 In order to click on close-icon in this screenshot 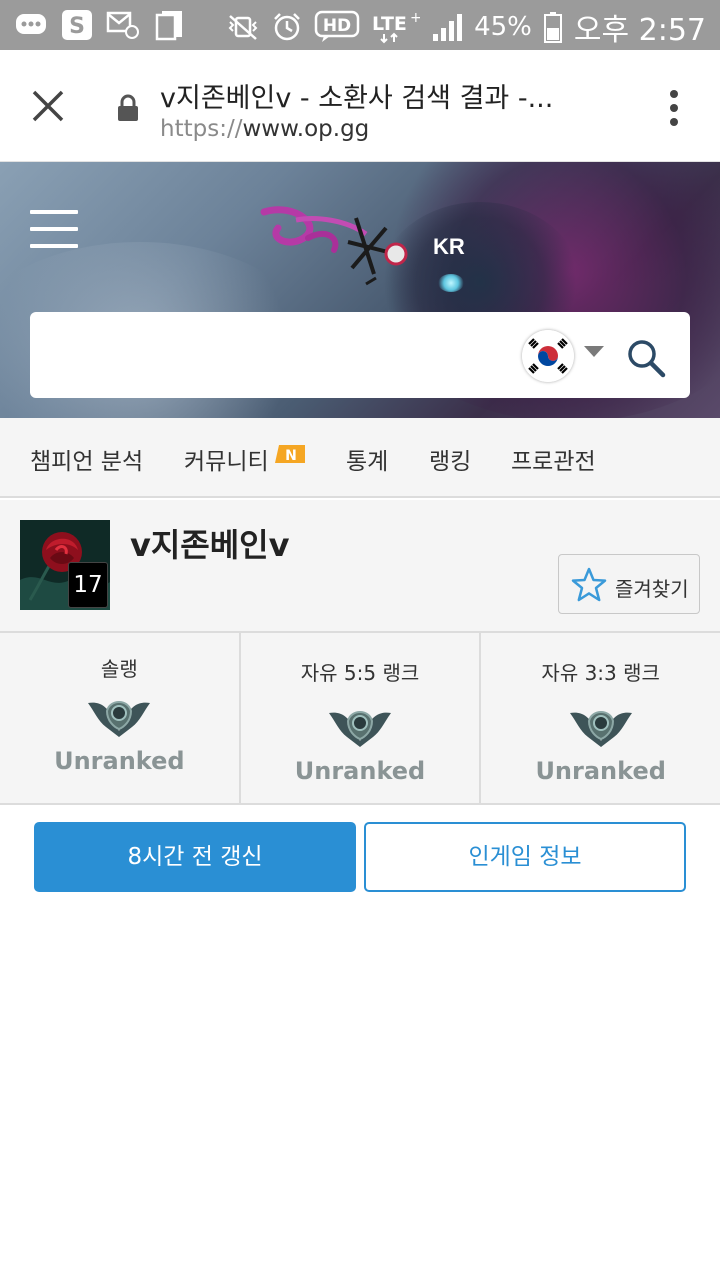, I will do `click(48, 106)`.